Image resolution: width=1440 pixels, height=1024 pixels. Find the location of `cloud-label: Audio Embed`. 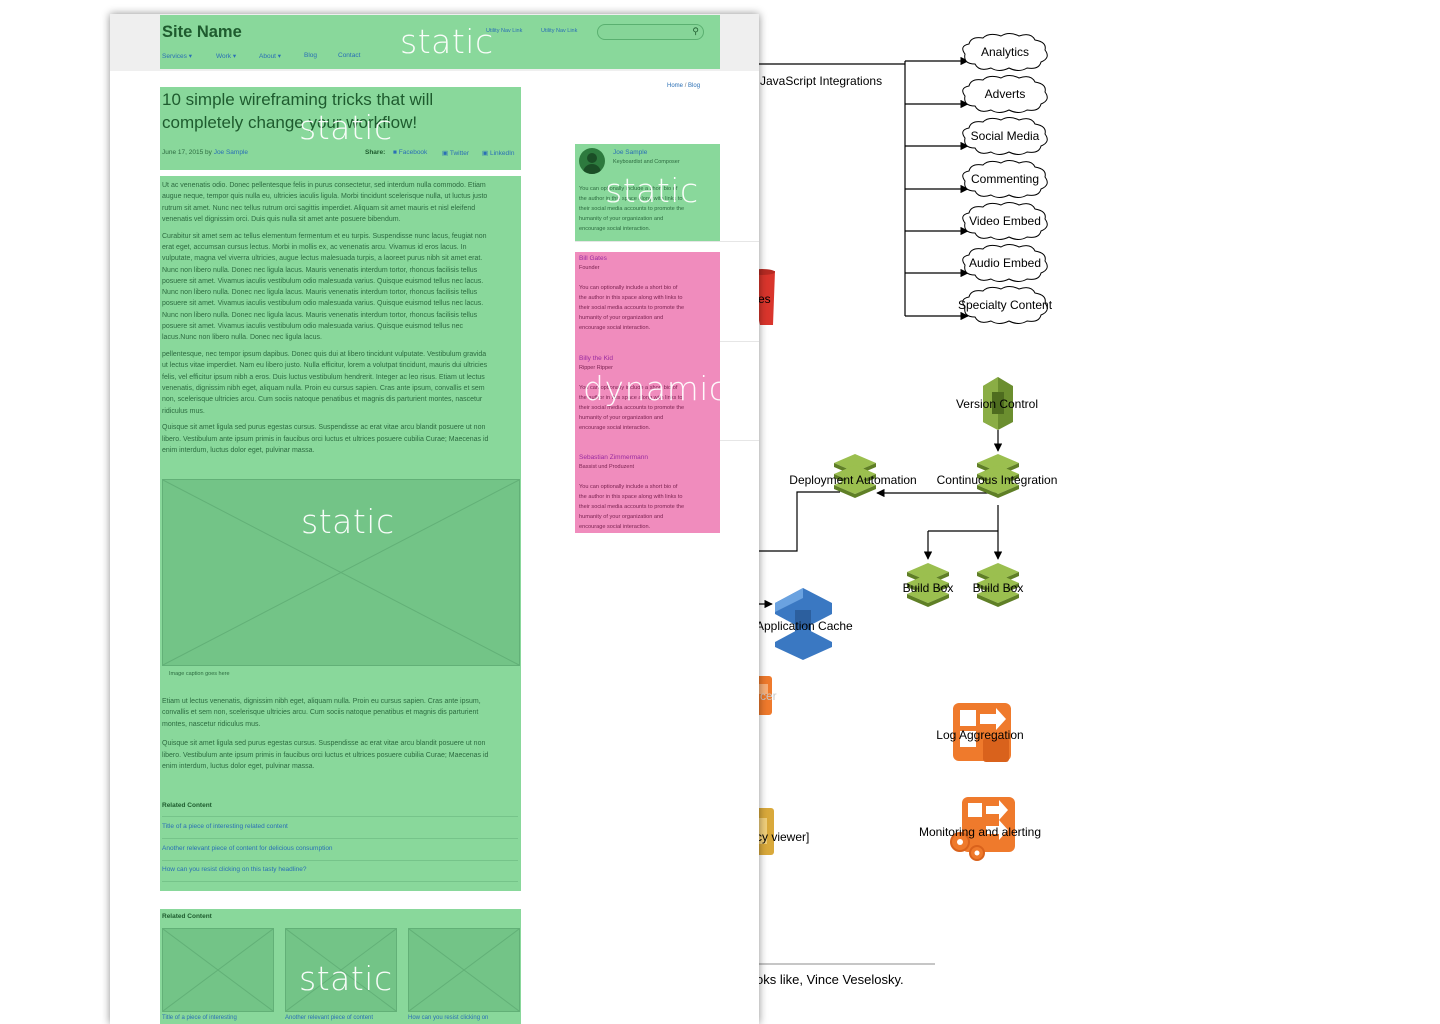

cloud-label: Audio Embed is located at coordinates (1005, 263).